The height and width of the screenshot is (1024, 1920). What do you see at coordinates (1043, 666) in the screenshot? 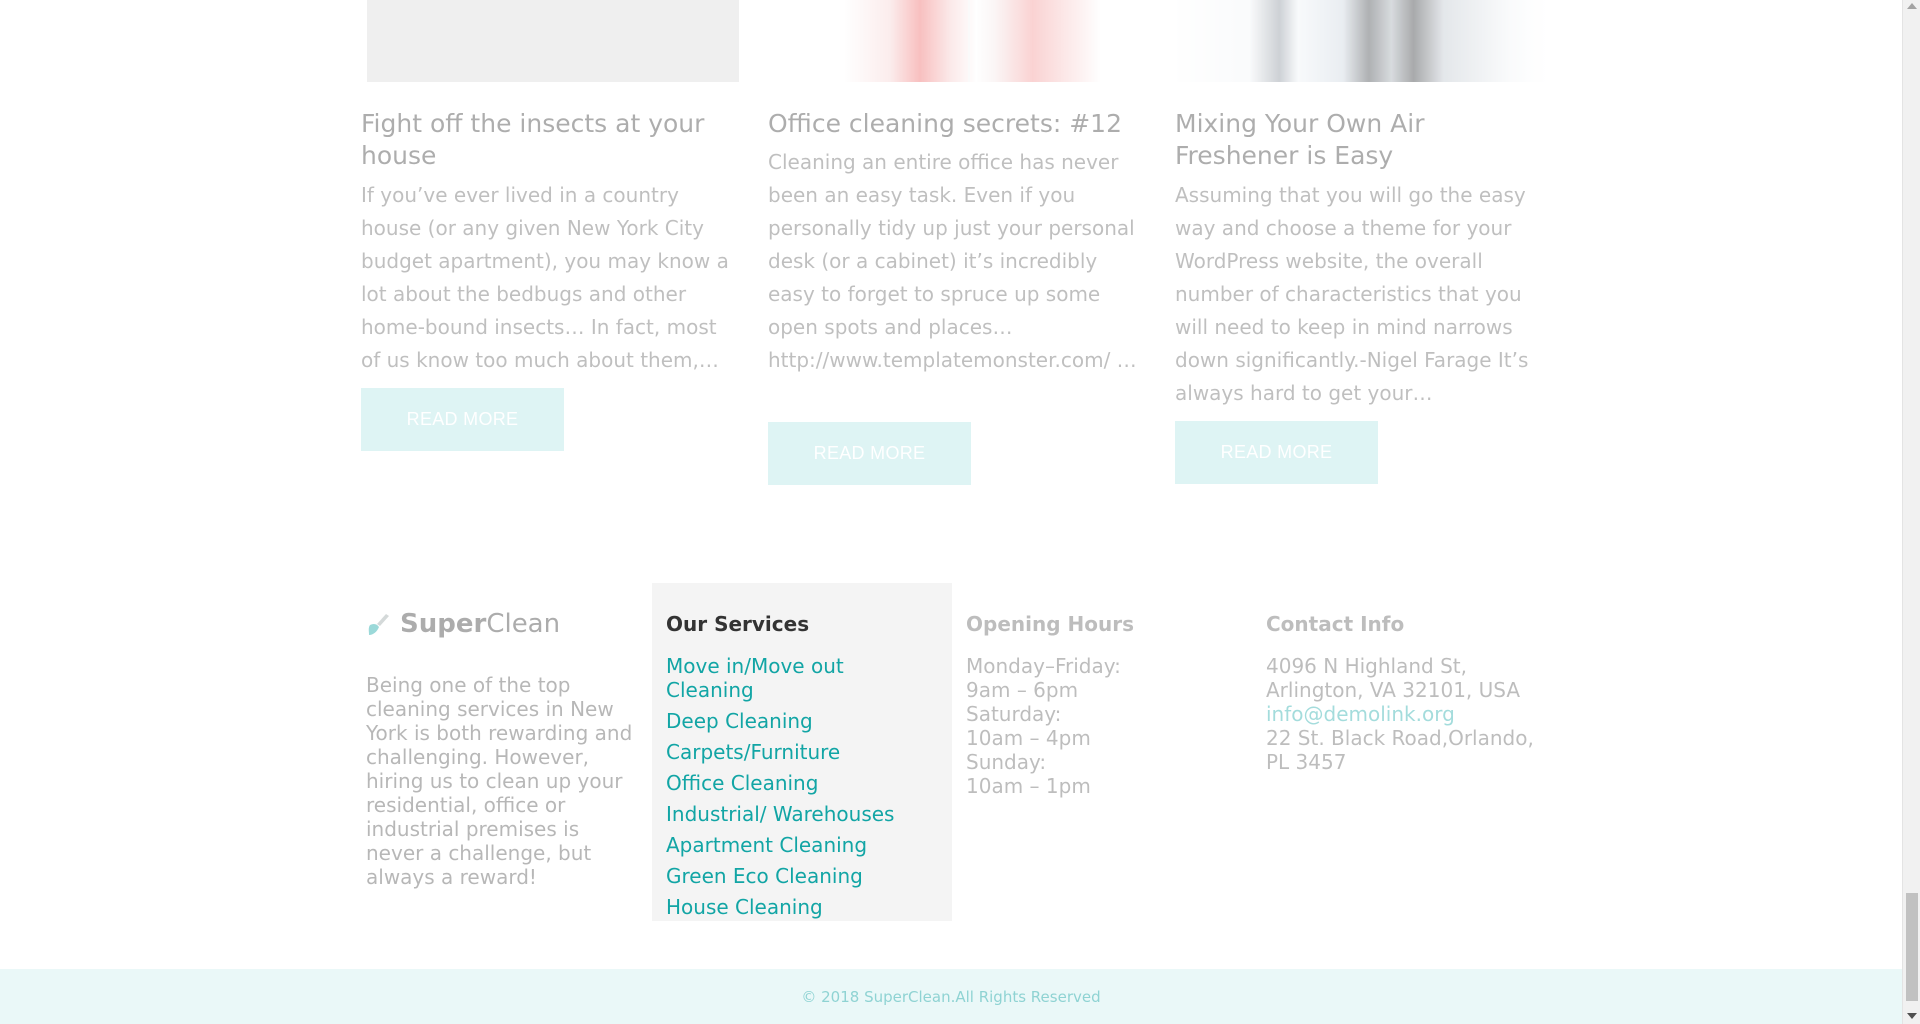
I see `hours-line: Monday–Friday:` at bounding box center [1043, 666].